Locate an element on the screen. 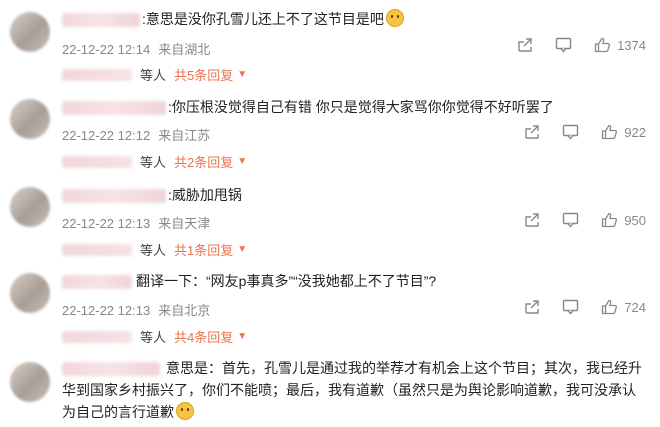 The height and width of the screenshot is (427, 660). comment-location: 来自湖北 is located at coordinates (184, 49).